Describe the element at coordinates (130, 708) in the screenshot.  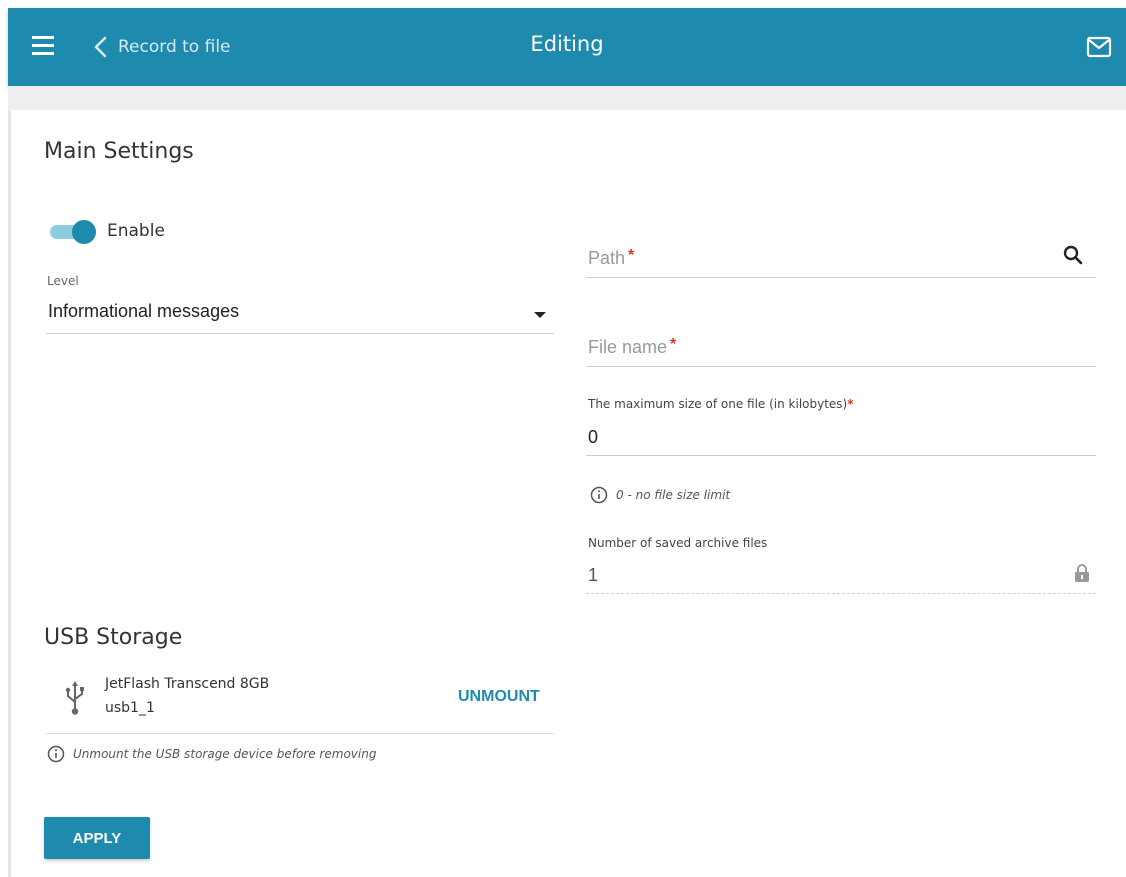
I see `usb-device-id: usb1_1` at that location.